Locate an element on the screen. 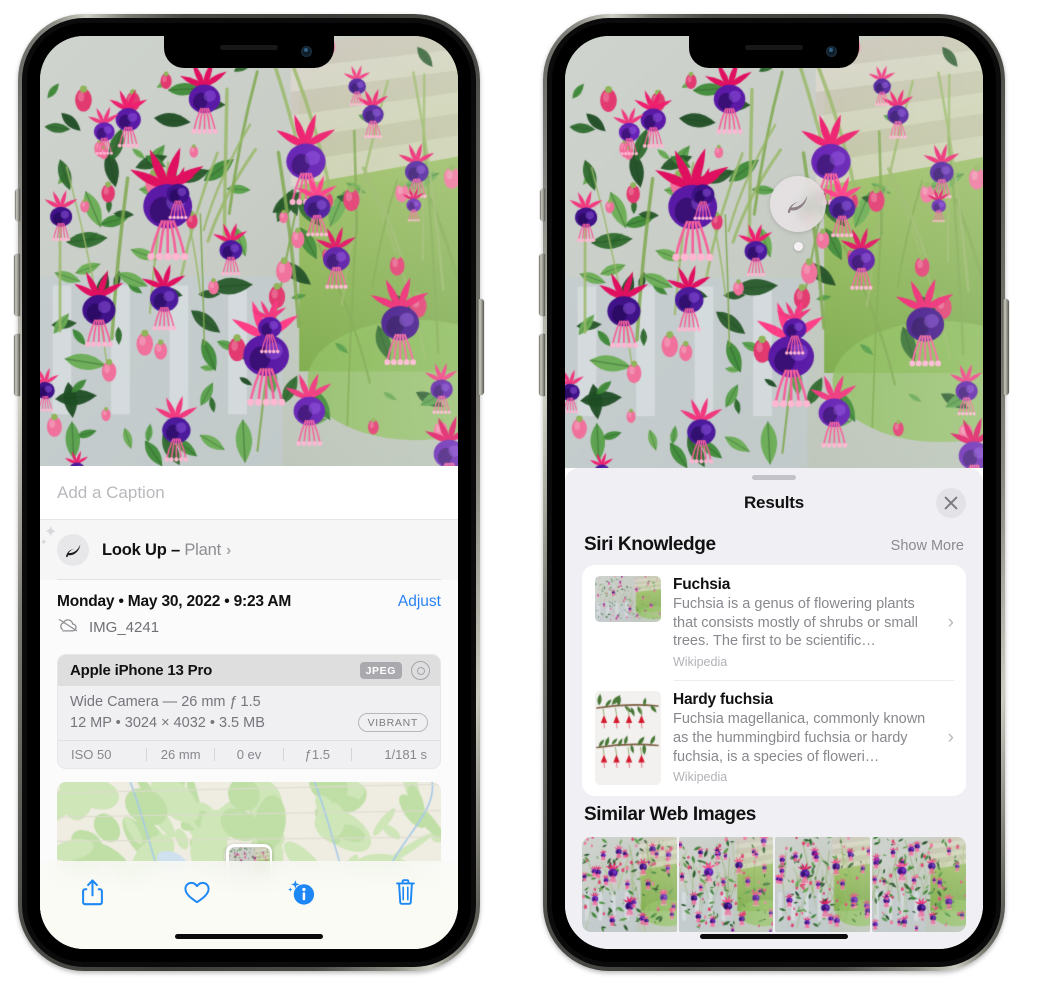 Image resolution: width=1055 pixels, height=985 pixels. close-icon is located at coordinates (951, 503).